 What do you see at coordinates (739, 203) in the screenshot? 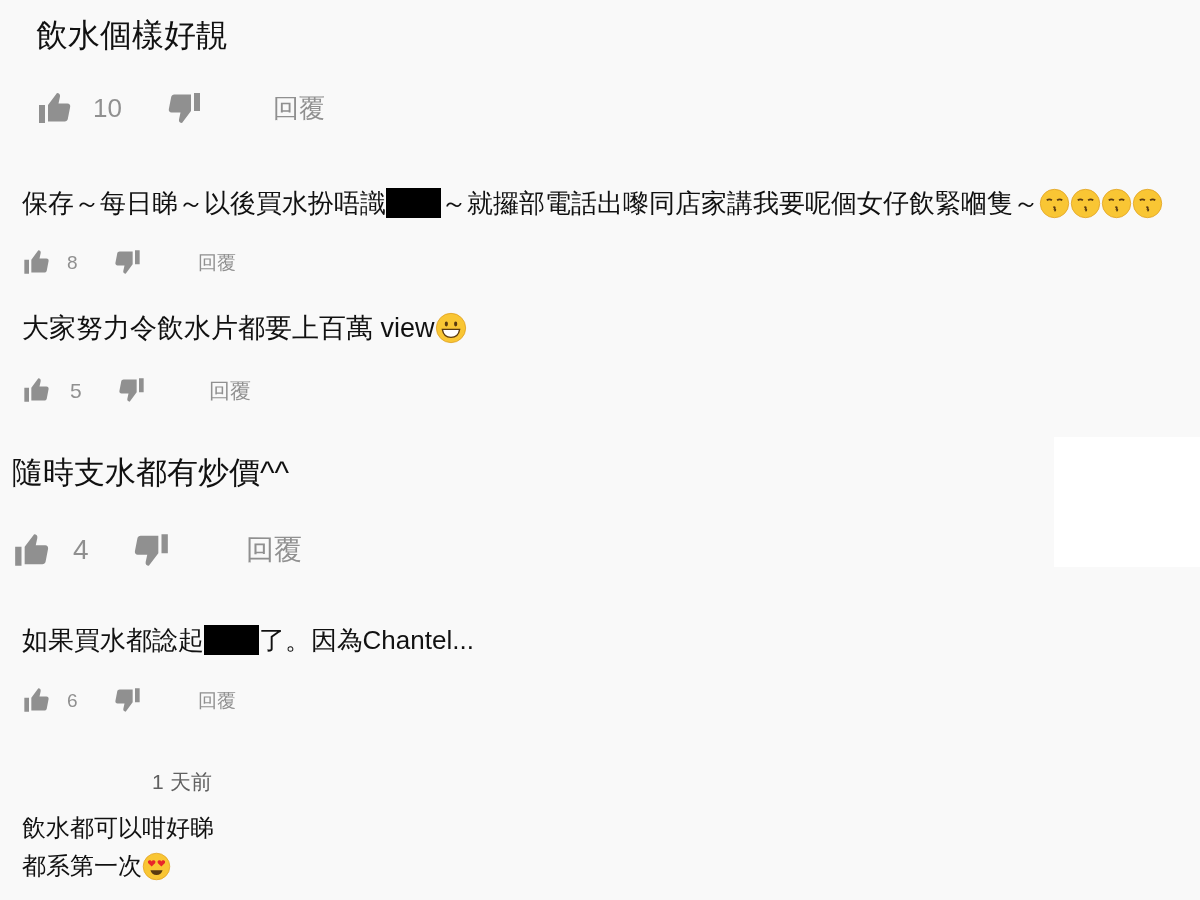
I see `comment-text: ～就攞部電話出嚟同店家講我要呢個女仔飲緊嗰隻～` at bounding box center [739, 203].